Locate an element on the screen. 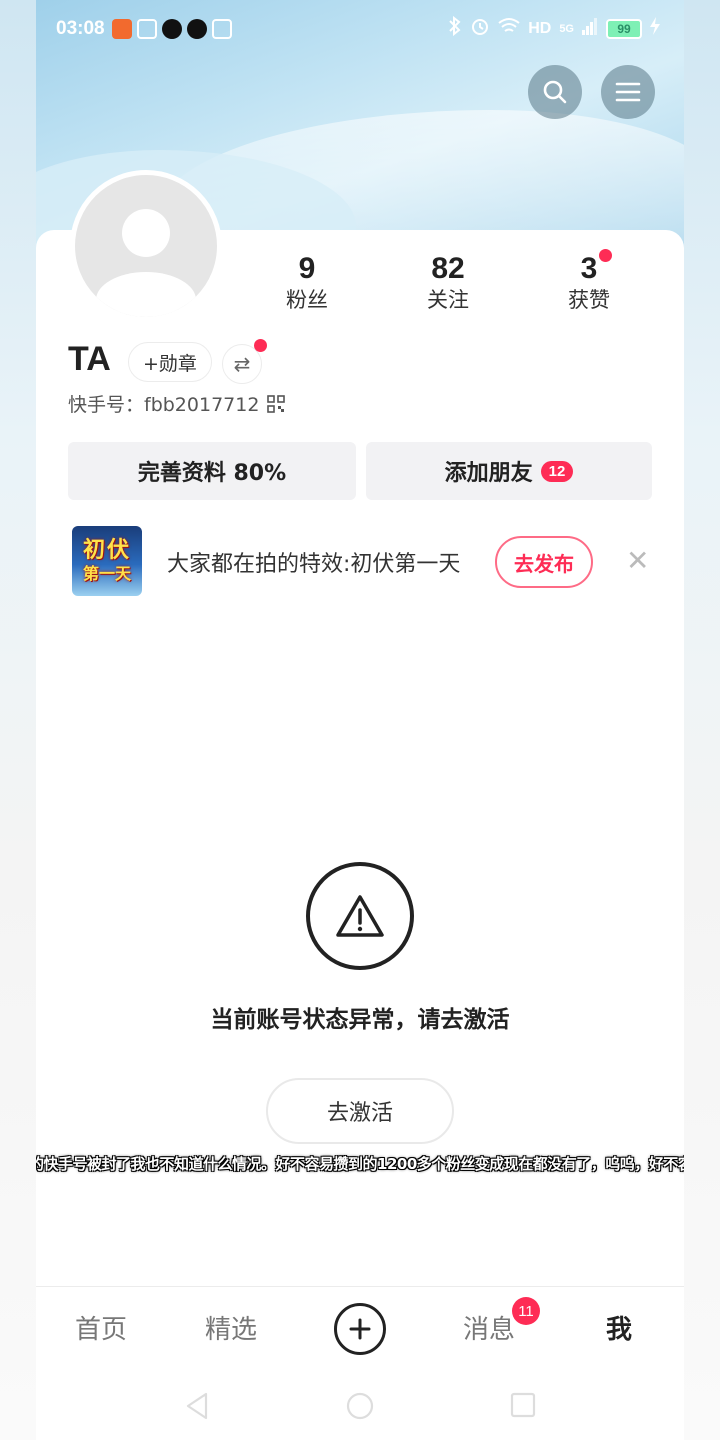 This screenshot has width=720, height=1440. signal-label: 5G is located at coordinates (566, 28).